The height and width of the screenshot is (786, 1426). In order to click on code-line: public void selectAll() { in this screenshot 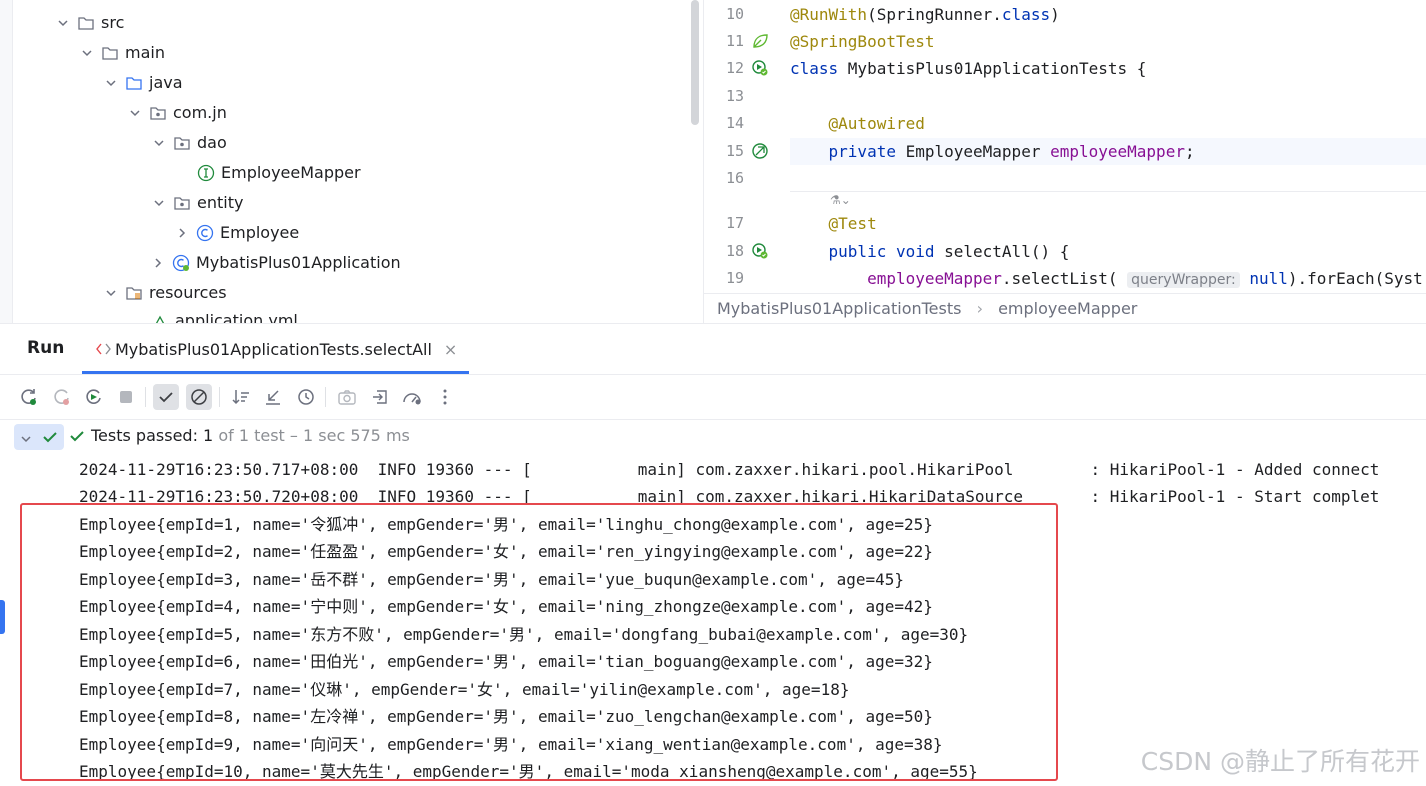, I will do `click(930, 251)`.